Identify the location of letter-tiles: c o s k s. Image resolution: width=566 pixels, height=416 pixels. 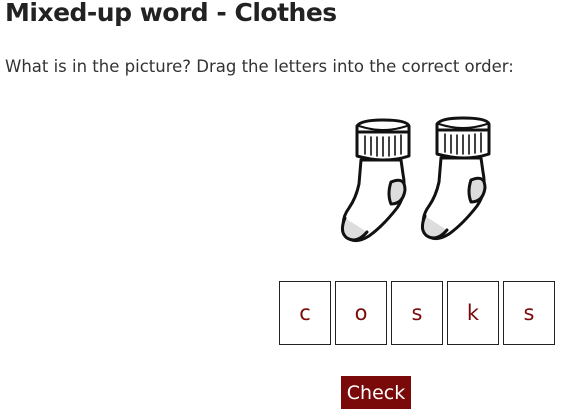
(417, 313).